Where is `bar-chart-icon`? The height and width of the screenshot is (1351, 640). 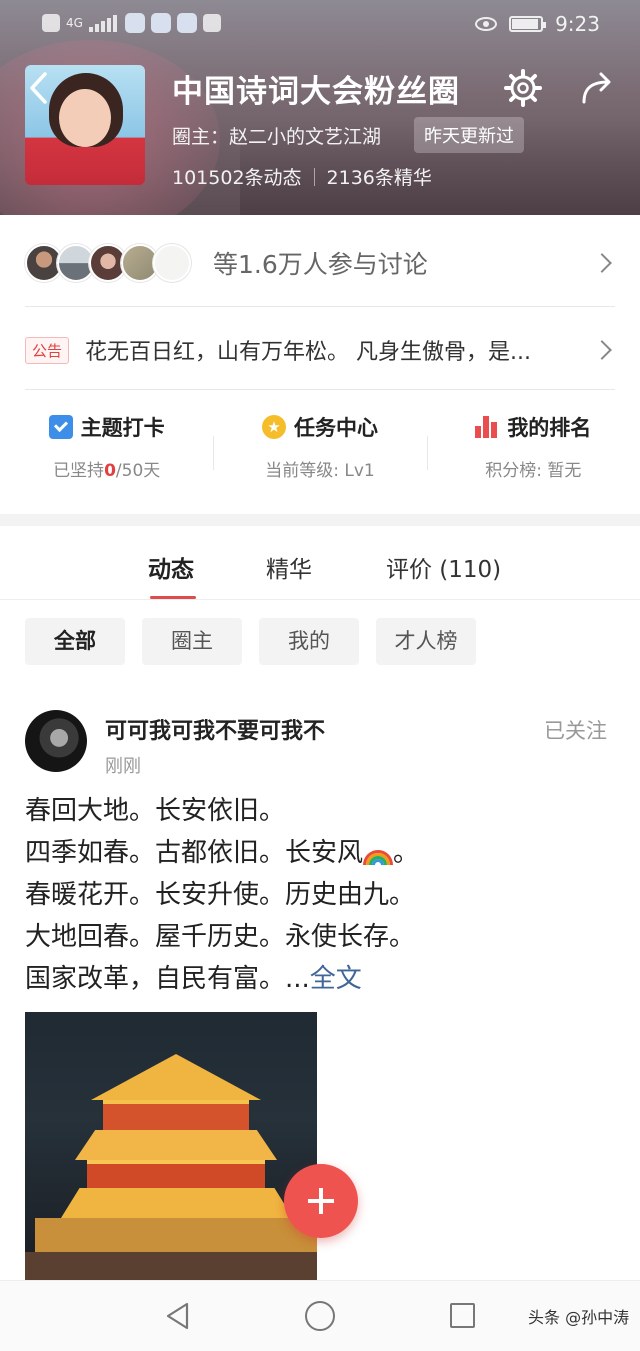 bar-chart-icon is located at coordinates (487, 427).